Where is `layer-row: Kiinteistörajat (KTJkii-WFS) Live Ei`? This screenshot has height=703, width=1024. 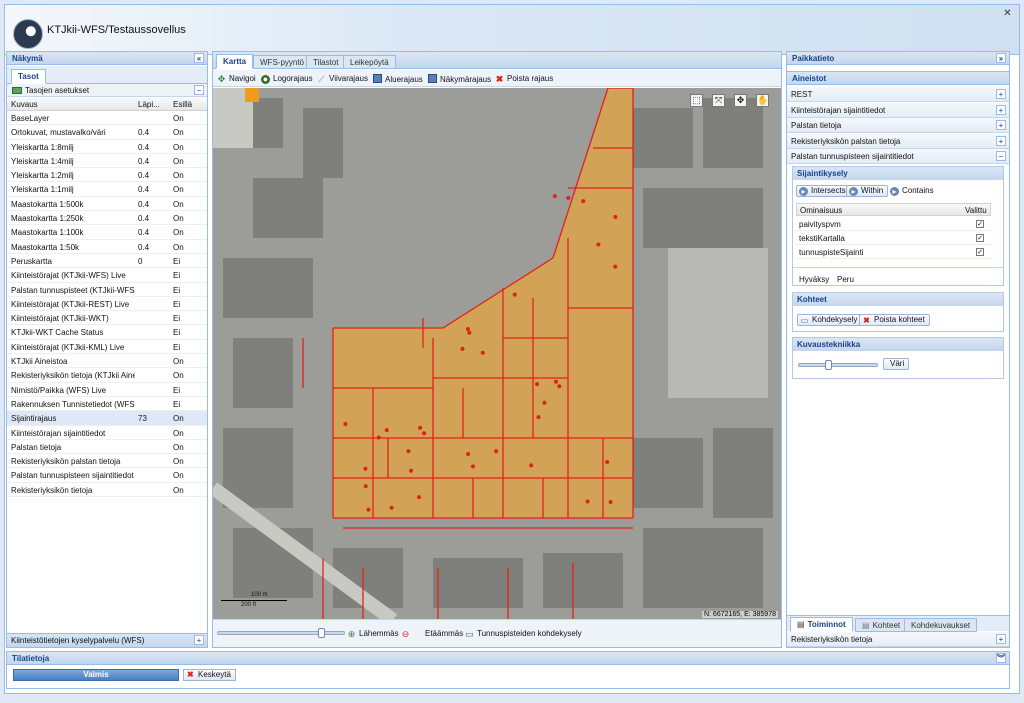
layer-row: Kiinteistörajat (KTJkii-WFS) Live Ei is located at coordinates (107, 275).